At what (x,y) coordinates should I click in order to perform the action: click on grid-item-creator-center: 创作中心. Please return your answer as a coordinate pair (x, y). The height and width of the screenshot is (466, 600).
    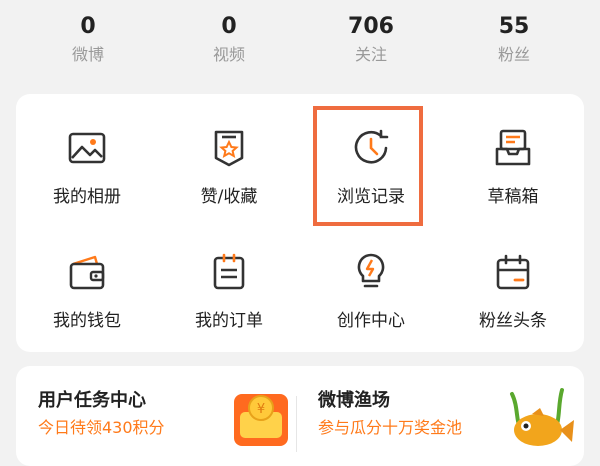
    Looking at the image, I should click on (371, 284).